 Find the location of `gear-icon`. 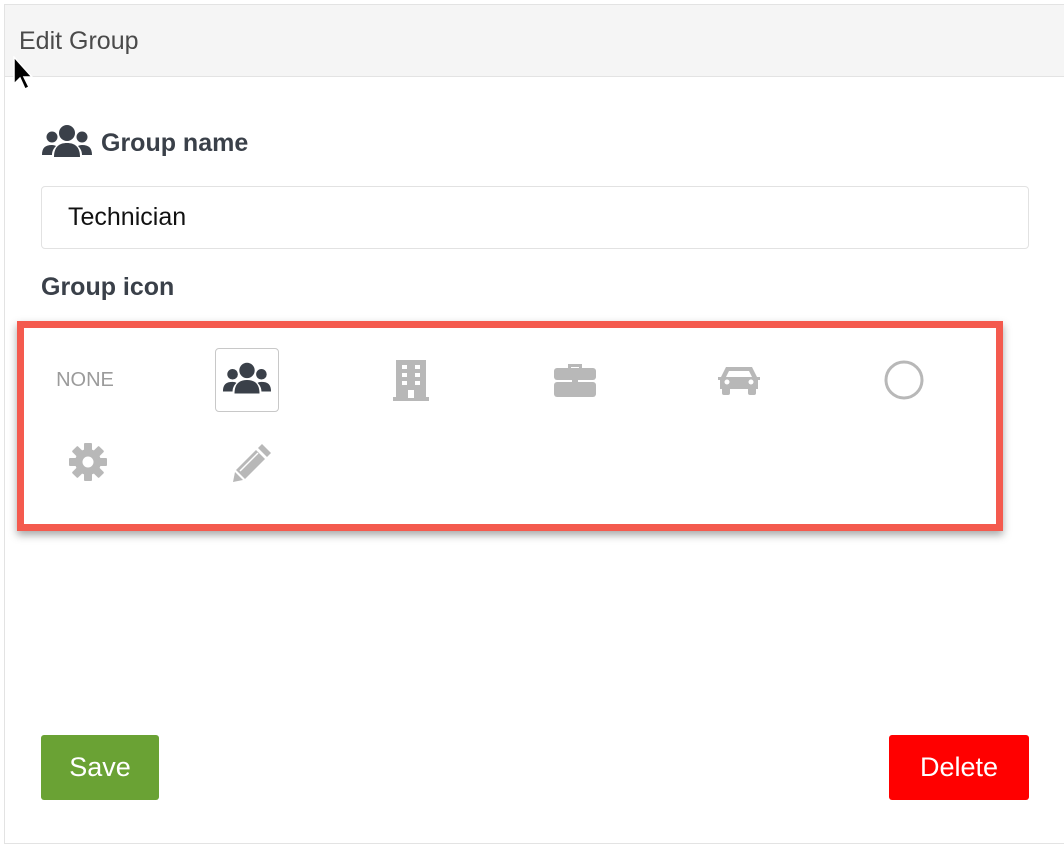

gear-icon is located at coordinates (88, 462).